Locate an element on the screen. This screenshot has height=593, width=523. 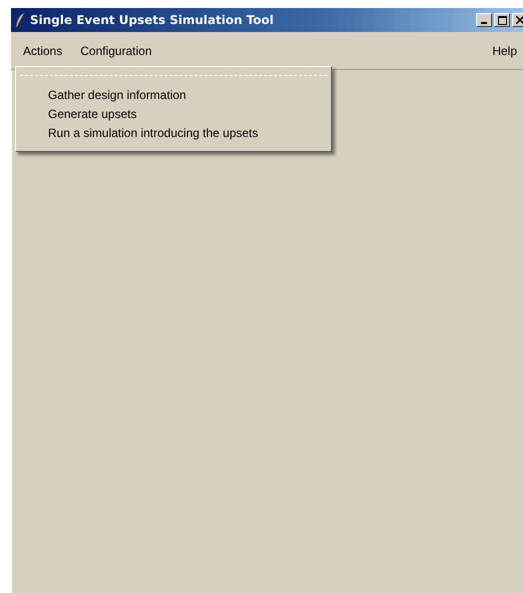
window-title: Single Event Upsets Simulation Tool is located at coordinates (152, 20).